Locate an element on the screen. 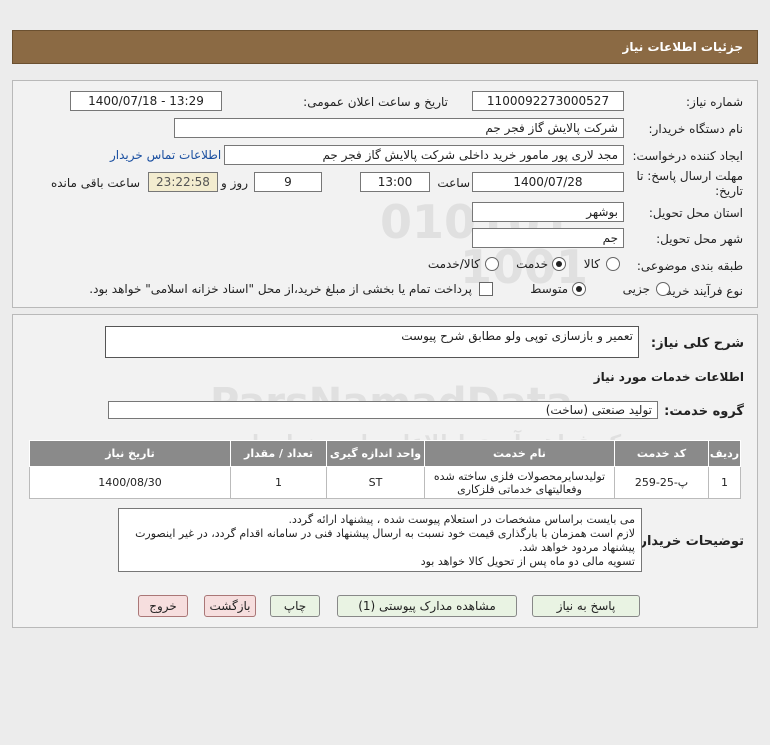 The width and height of the screenshot is (770, 745). col-name-header: نام خدمت is located at coordinates (519, 453).